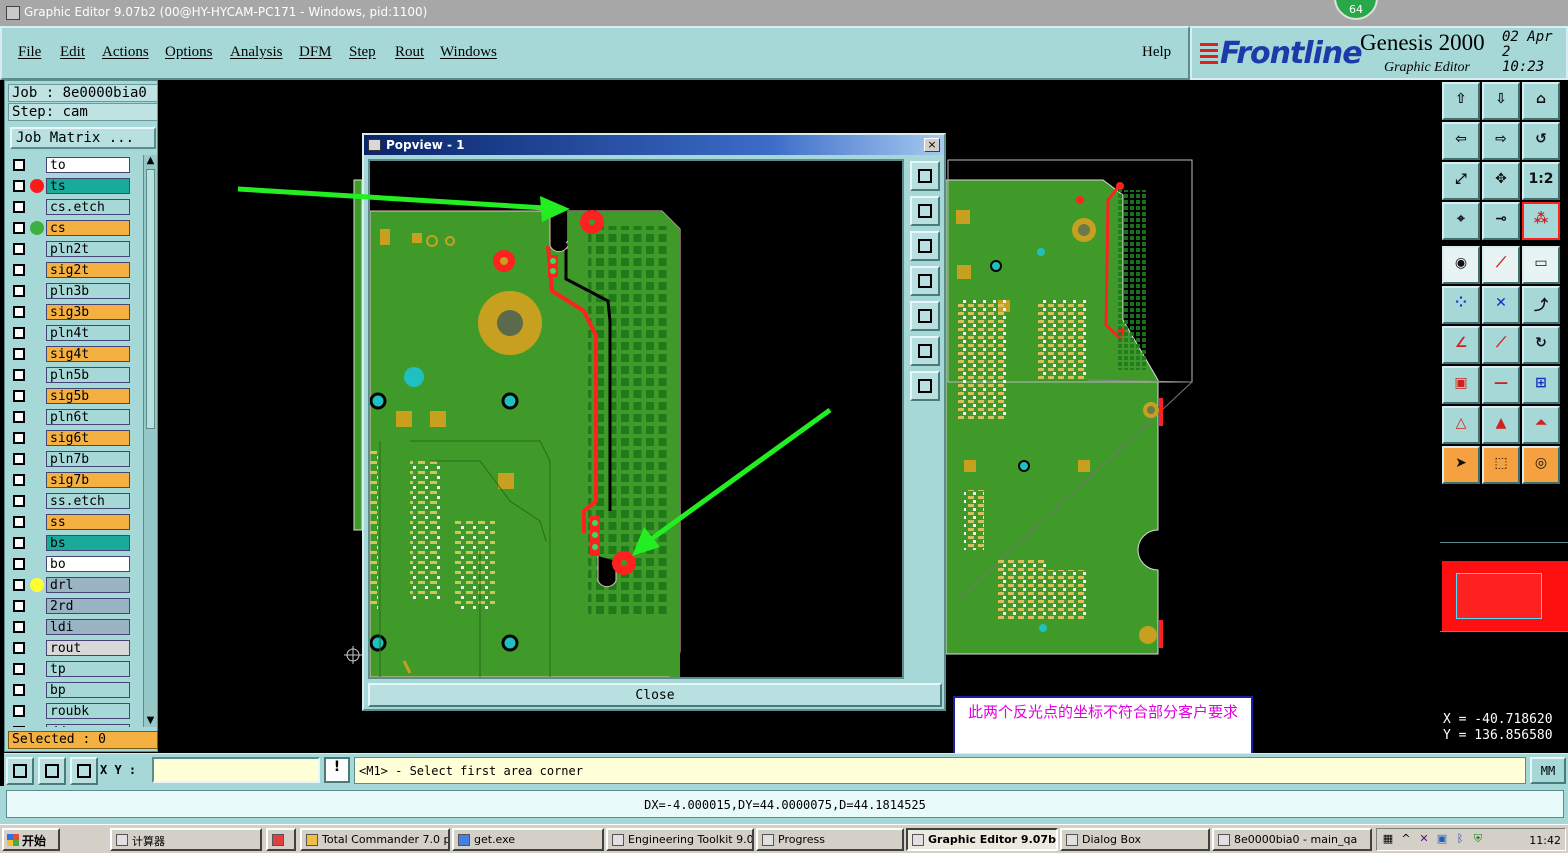  Describe the element at coordinates (1501, 181) in the screenshot. I see `zoom-center-icon: ✥` at that location.